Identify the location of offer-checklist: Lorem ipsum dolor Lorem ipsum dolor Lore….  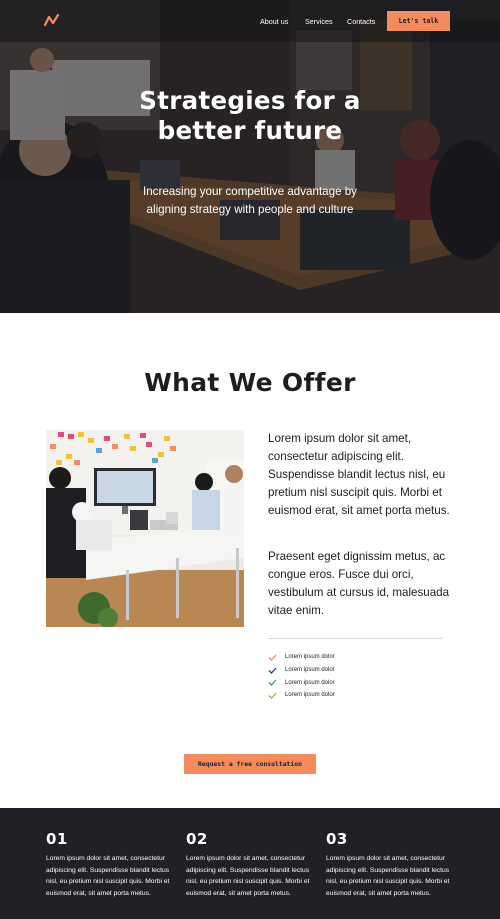
(301, 676).